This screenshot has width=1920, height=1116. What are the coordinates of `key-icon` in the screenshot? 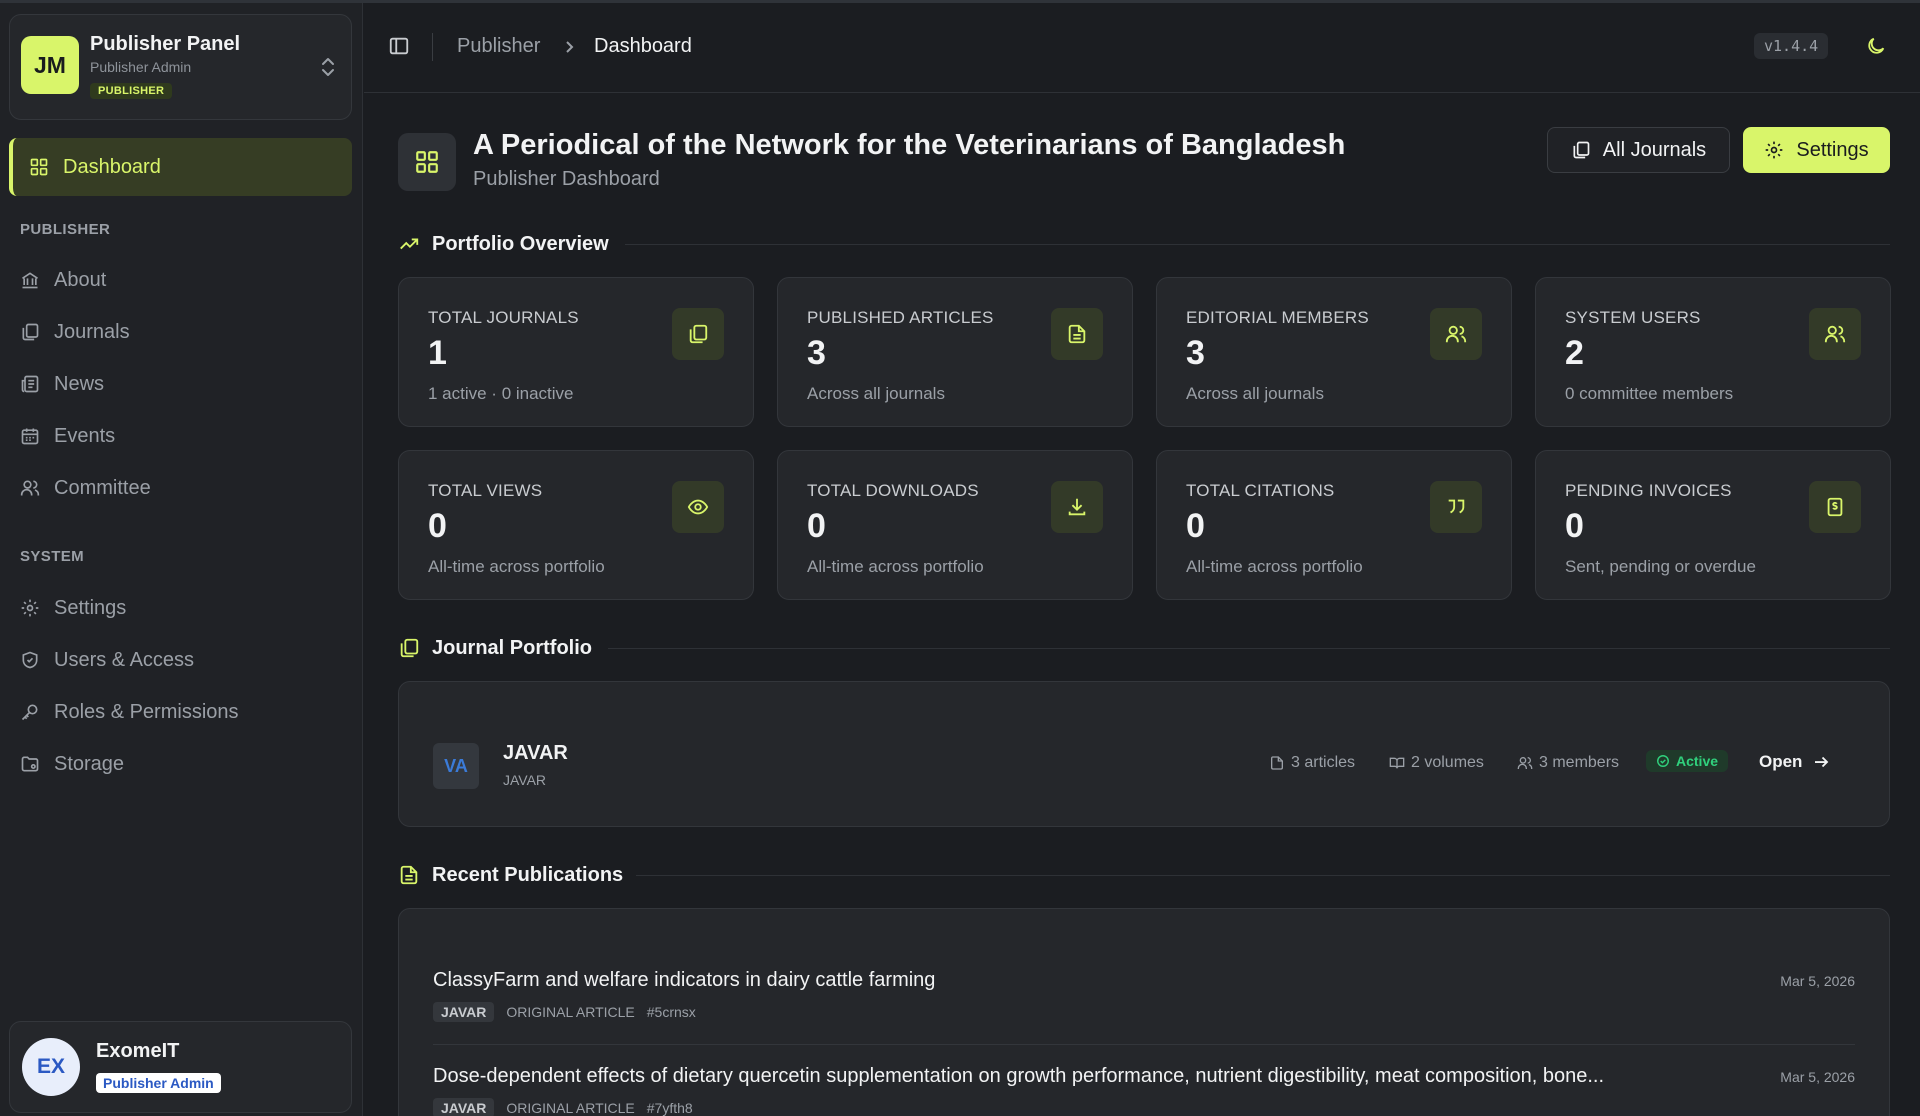 It's located at (29, 712).